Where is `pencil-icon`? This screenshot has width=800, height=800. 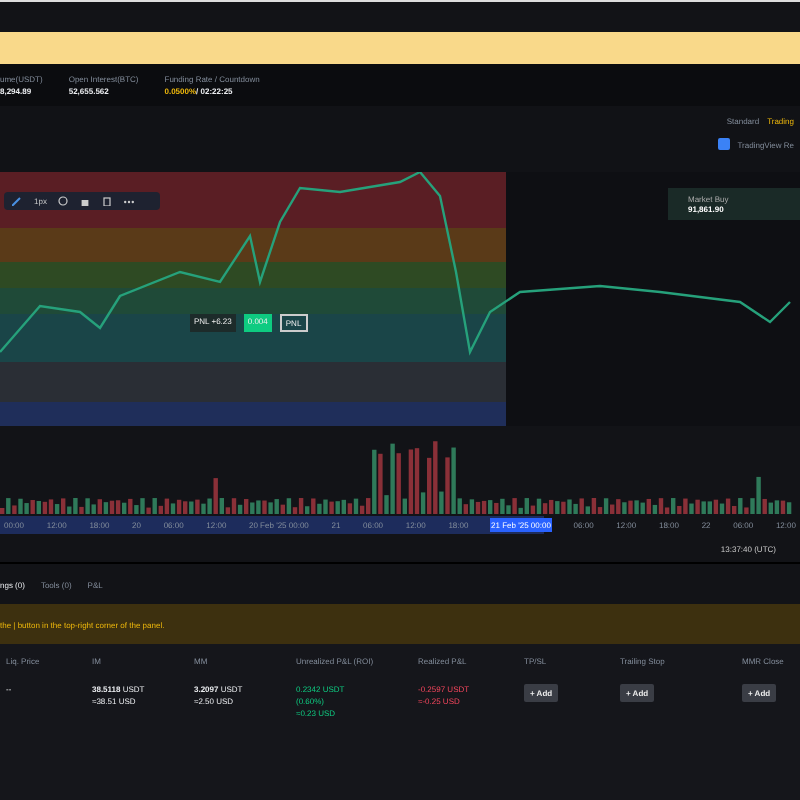
pencil-icon is located at coordinates (17, 201).